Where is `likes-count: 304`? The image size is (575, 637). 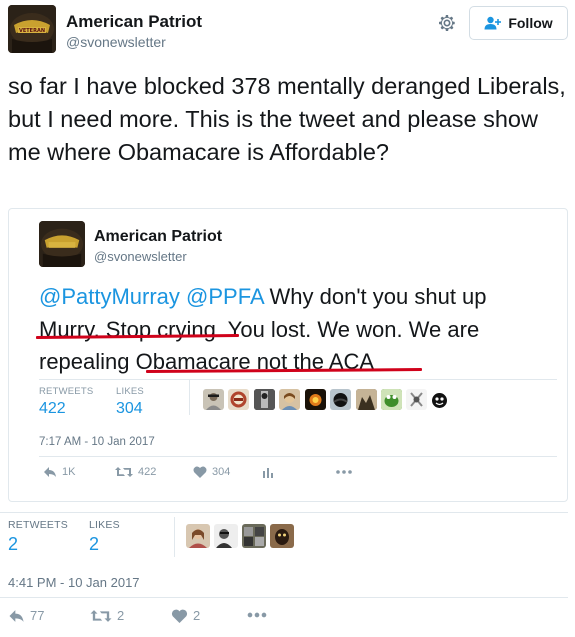 likes-count: 304 is located at coordinates (129, 408).